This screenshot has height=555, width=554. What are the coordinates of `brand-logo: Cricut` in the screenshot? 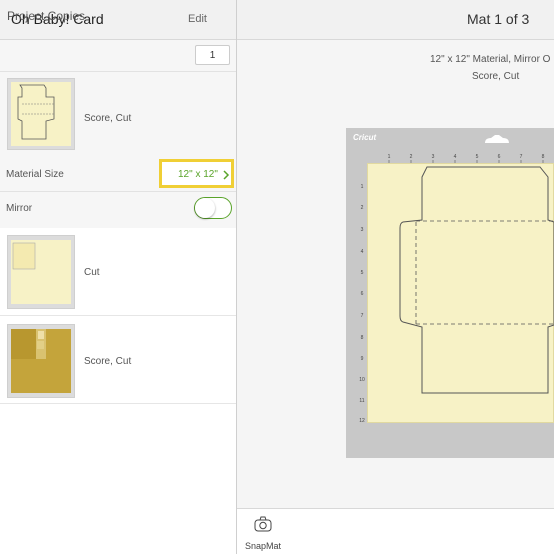 It's located at (365, 137).